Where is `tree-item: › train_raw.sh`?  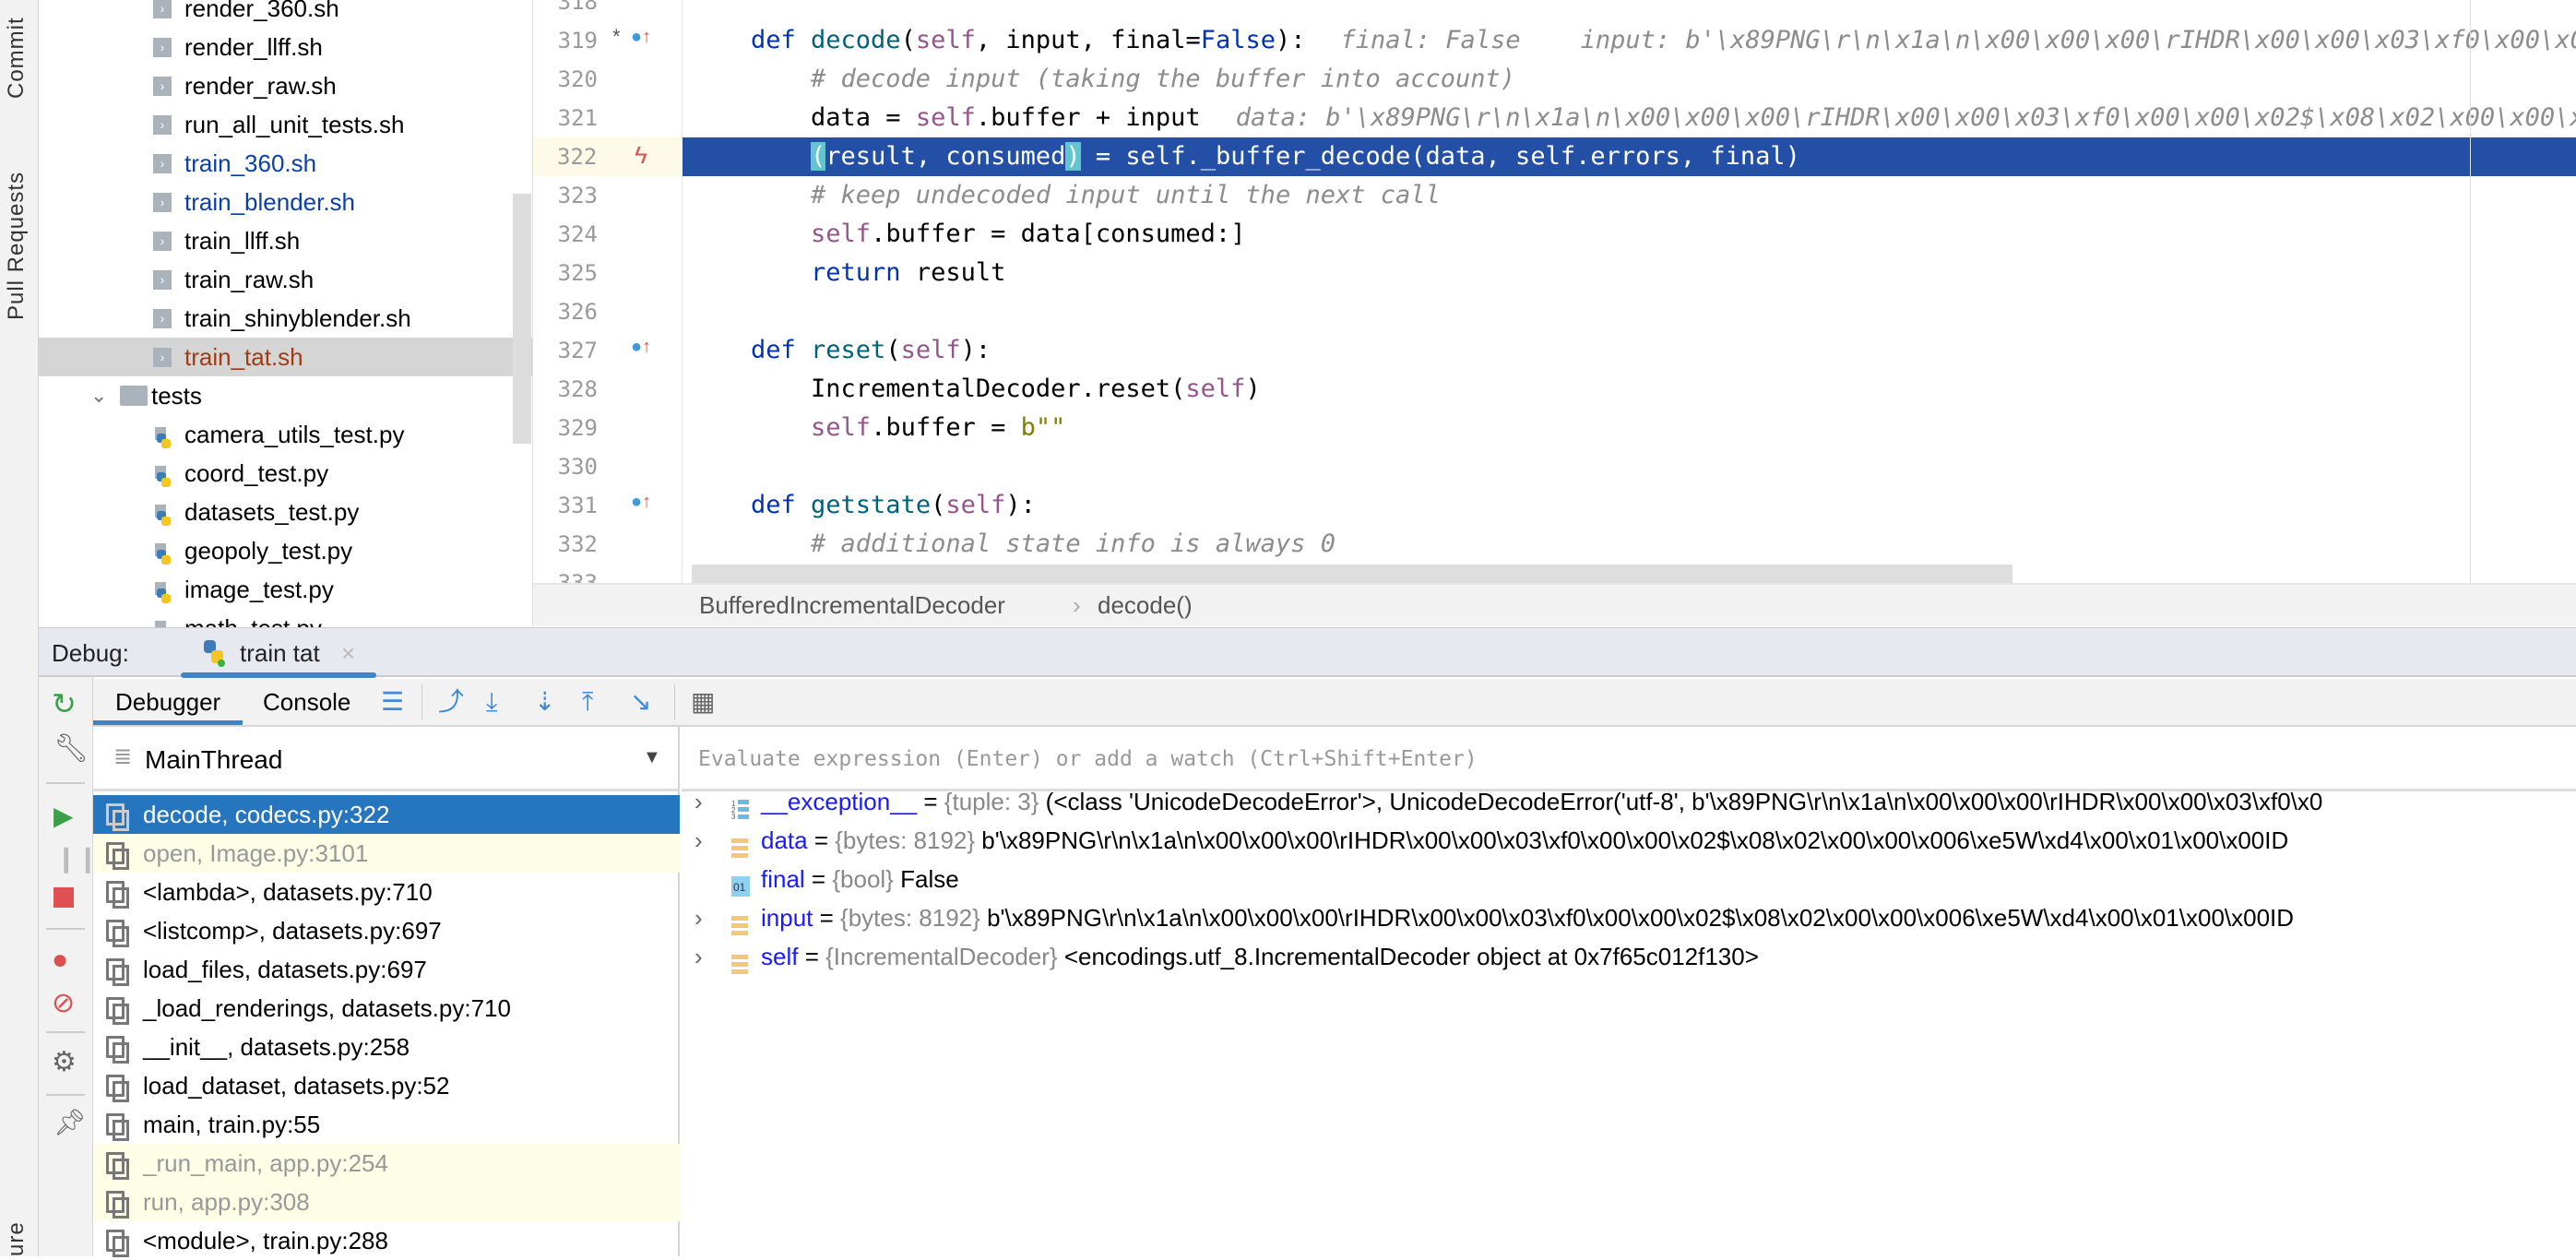 tree-item: › train_raw.sh is located at coordinates (285, 279).